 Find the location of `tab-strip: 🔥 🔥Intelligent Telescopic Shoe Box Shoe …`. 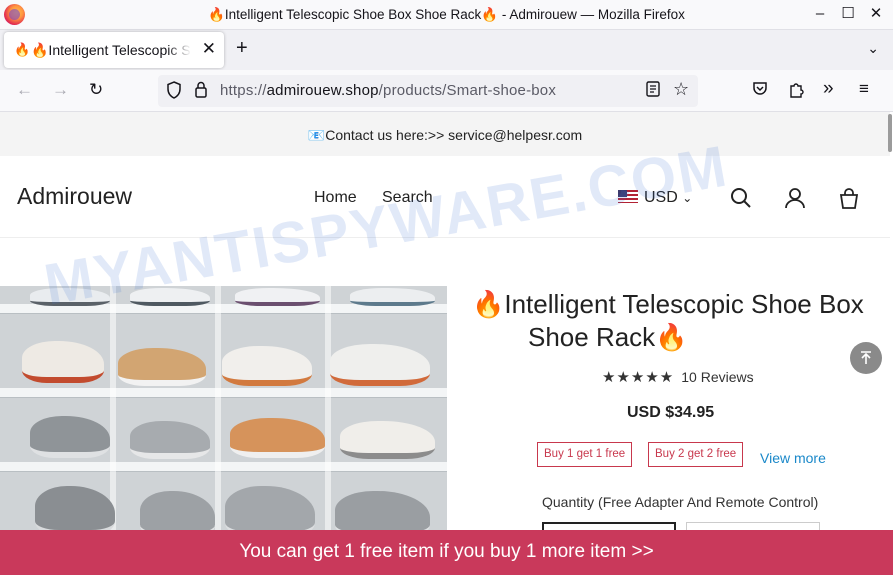

tab-strip: 🔥 🔥Intelligent Telescopic Shoe Box Shoe … is located at coordinates (446, 50).